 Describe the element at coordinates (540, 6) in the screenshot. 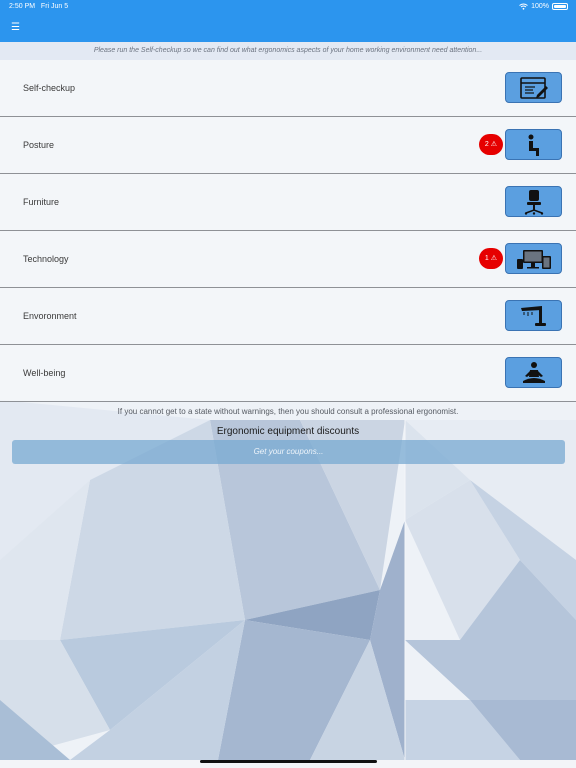

I see `battery-percent: 100%` at that location.